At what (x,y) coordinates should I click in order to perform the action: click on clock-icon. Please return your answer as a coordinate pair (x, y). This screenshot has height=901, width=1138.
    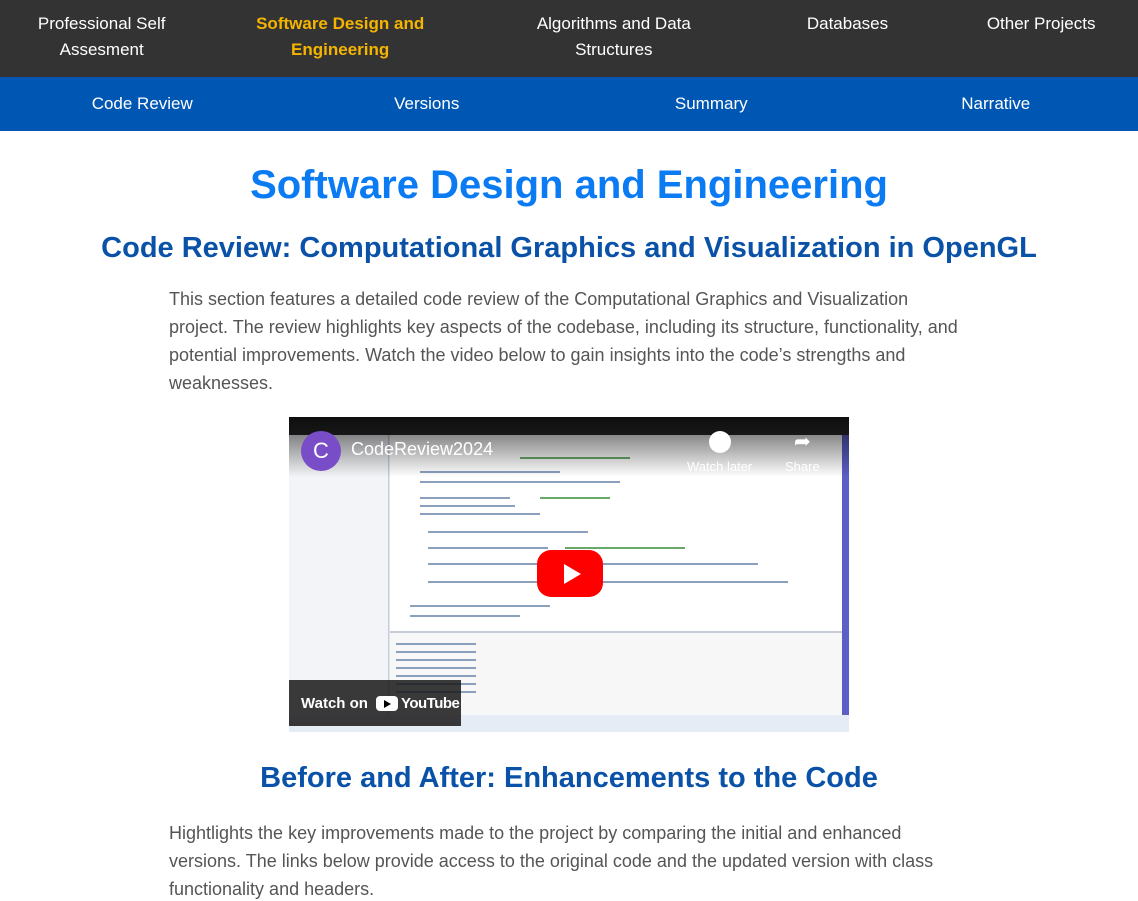
    Looking at the image, I should click on (719, 442).